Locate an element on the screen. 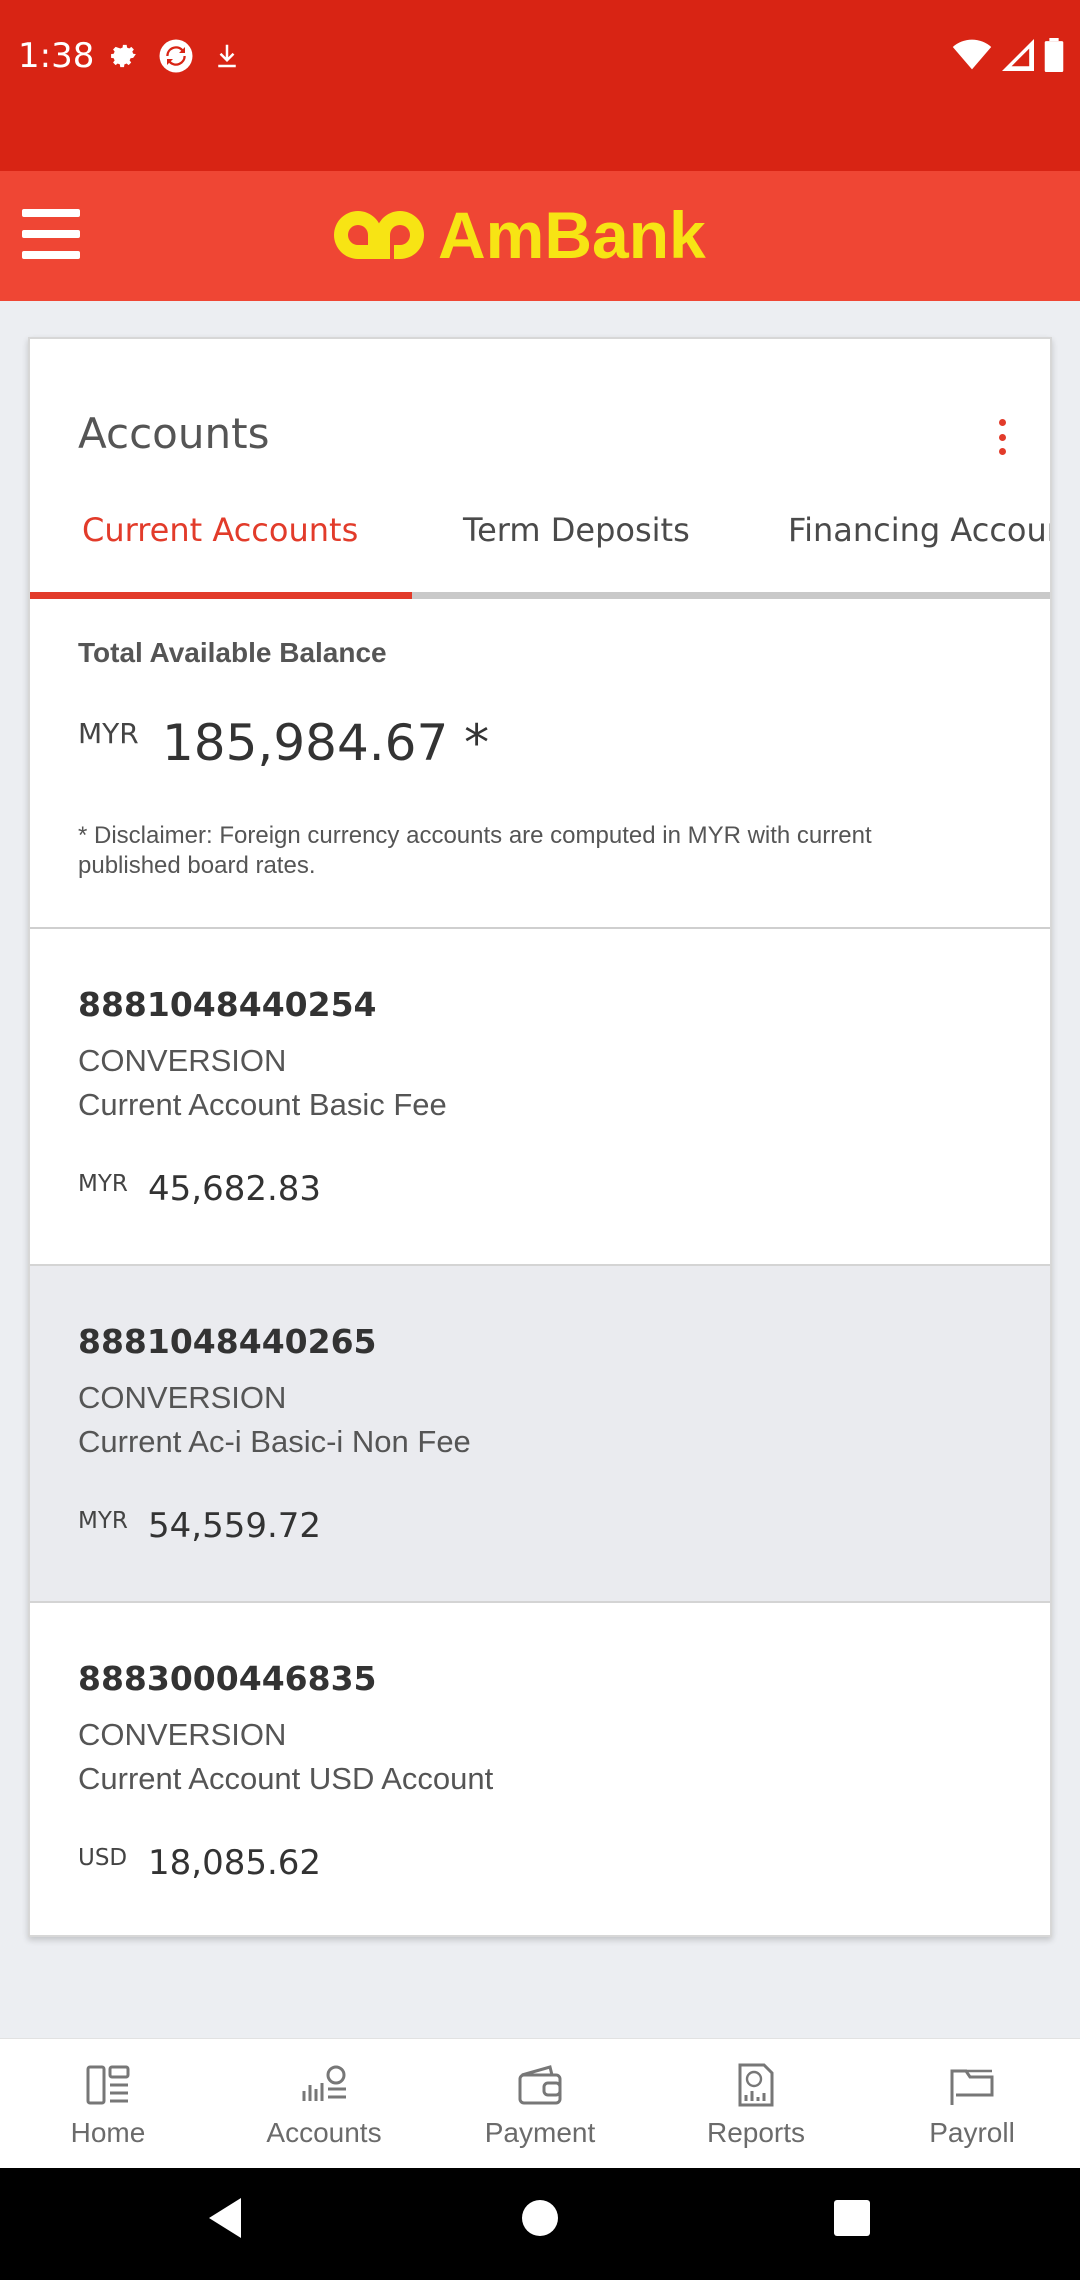 Image resolution: width=1080 pixels, height=2280 pixels. balance-amount: 185,984.67 * is located at coordinates (326, 743).